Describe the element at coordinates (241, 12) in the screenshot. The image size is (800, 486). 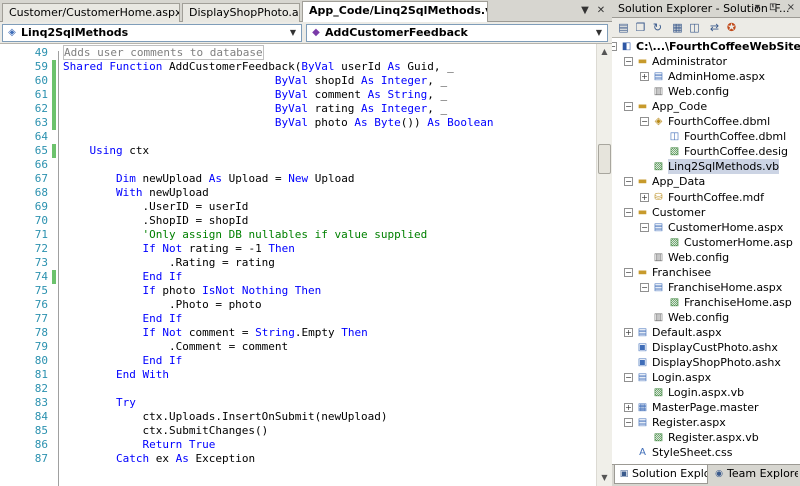
I see `tab-displayshopphoto: DisplayShopPhoto.ashx` at that location.